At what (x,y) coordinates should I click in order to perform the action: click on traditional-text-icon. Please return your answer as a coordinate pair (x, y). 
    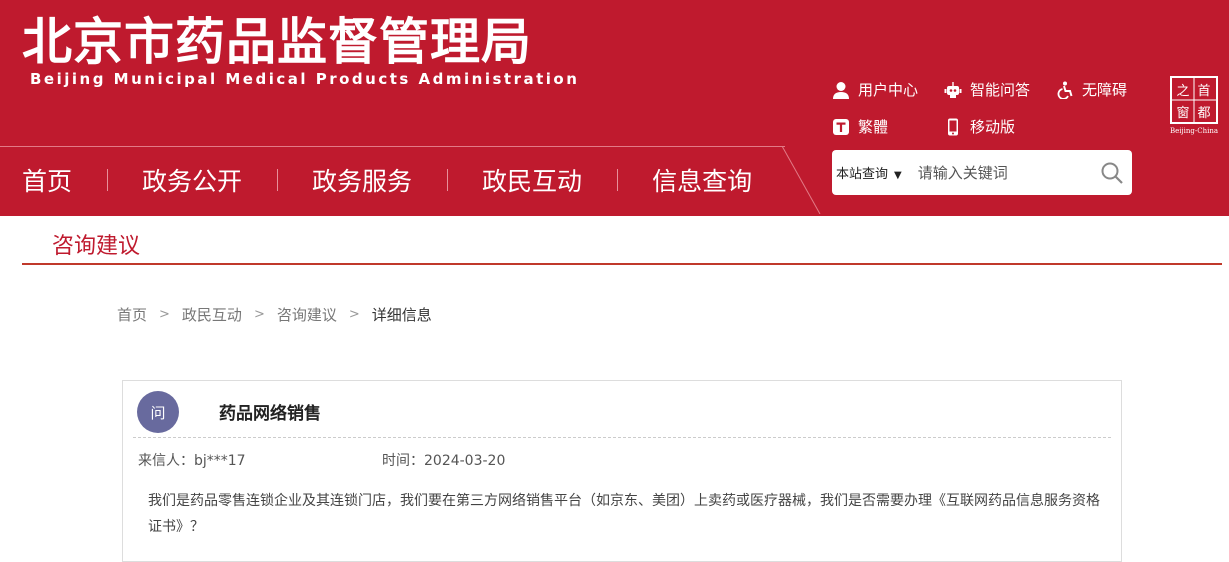
    Looking at the image, I should click on (841, 127).